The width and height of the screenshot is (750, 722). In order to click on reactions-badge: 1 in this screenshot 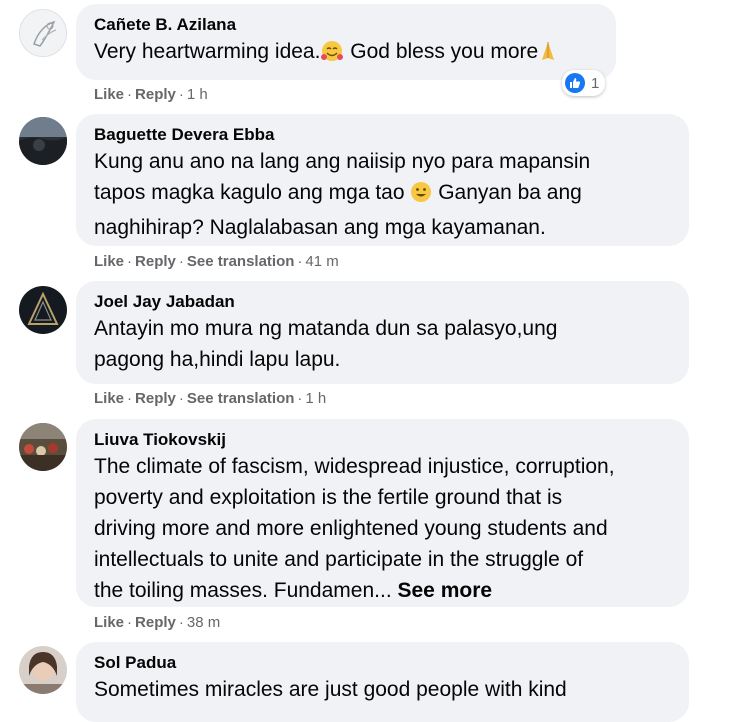, I will do `click(584, 83)`.